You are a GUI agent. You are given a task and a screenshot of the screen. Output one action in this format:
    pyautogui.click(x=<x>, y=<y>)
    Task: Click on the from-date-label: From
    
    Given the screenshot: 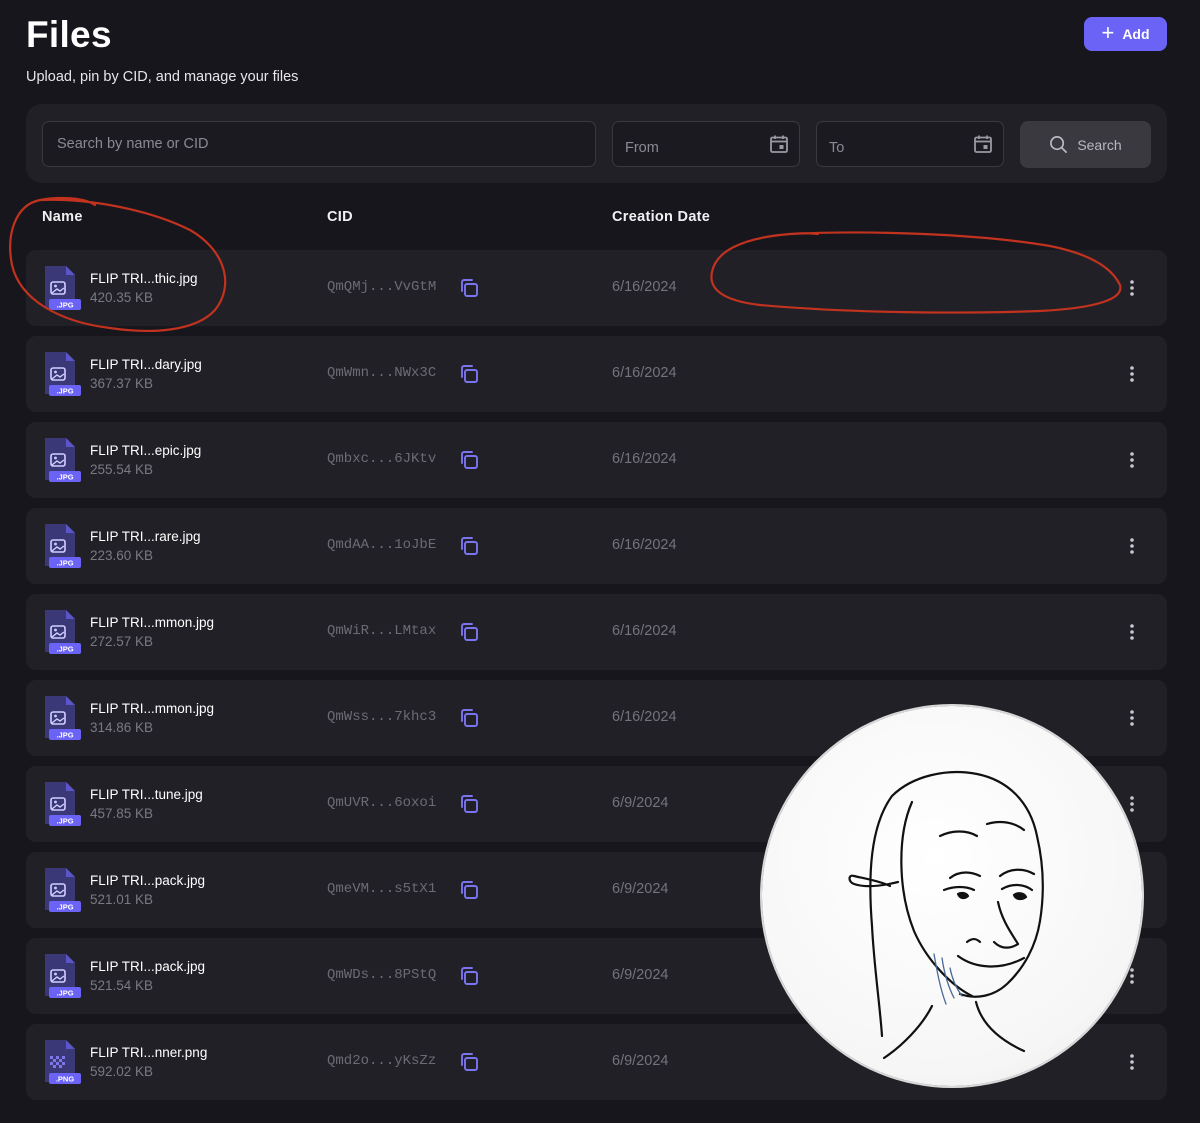 What is the action you would take?
    pyautogui.click(x=642, y=148)
    